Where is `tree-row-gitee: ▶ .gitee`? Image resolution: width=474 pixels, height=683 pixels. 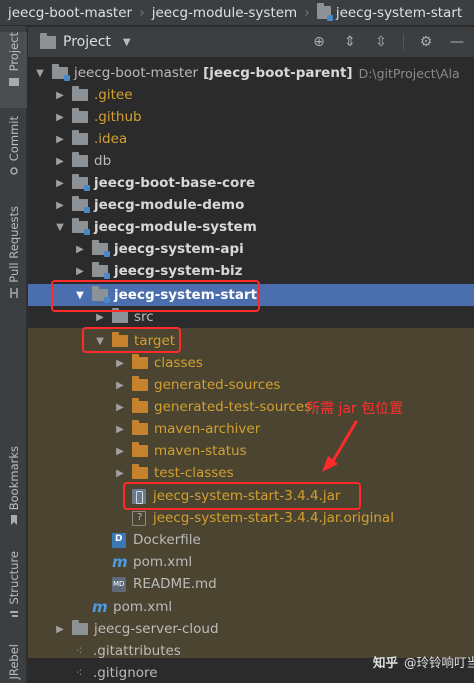 tree-row-gitee: ▶ .gitee is located at coordinates (251, 95).